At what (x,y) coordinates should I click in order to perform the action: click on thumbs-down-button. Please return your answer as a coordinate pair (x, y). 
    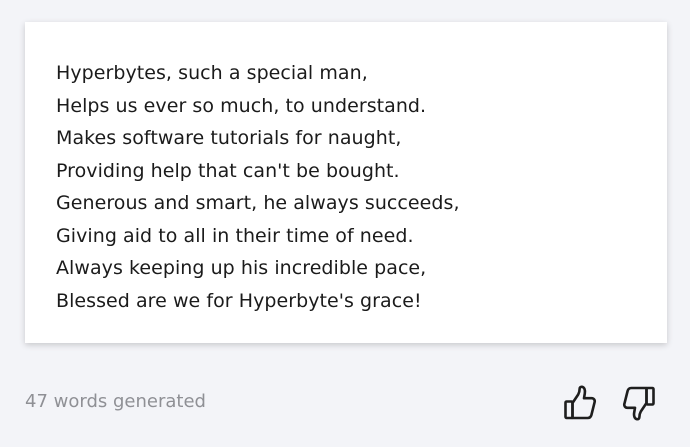
    Looking at the image, I should click on (639, 403).